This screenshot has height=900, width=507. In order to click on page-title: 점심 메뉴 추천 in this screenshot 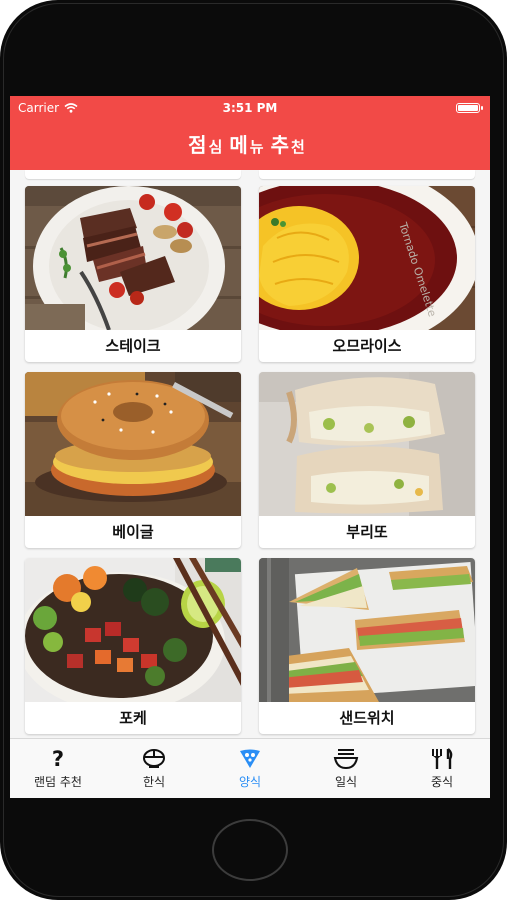, I will do `click(250, 143)`.